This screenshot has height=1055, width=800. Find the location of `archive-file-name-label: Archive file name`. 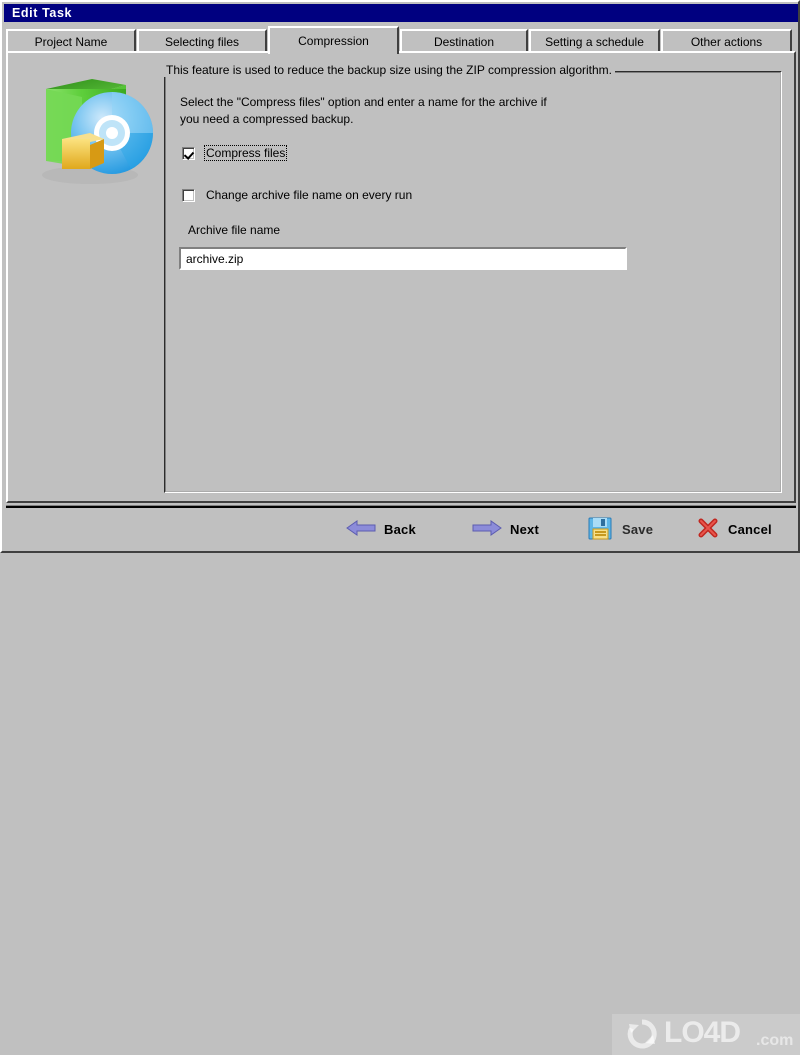

archive-file-name-label: Archive file name is located at coordinates (234, 230).